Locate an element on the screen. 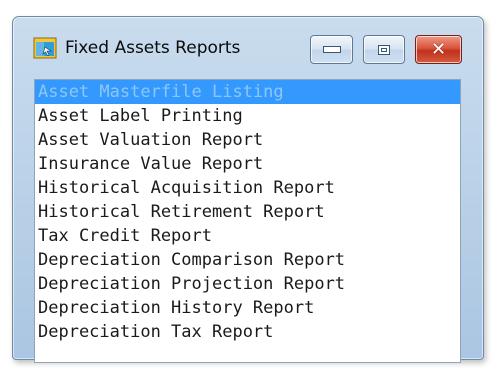 The height and width of the screenshot is (374, 500). maximize-icon is located at coordinates (384, 49).